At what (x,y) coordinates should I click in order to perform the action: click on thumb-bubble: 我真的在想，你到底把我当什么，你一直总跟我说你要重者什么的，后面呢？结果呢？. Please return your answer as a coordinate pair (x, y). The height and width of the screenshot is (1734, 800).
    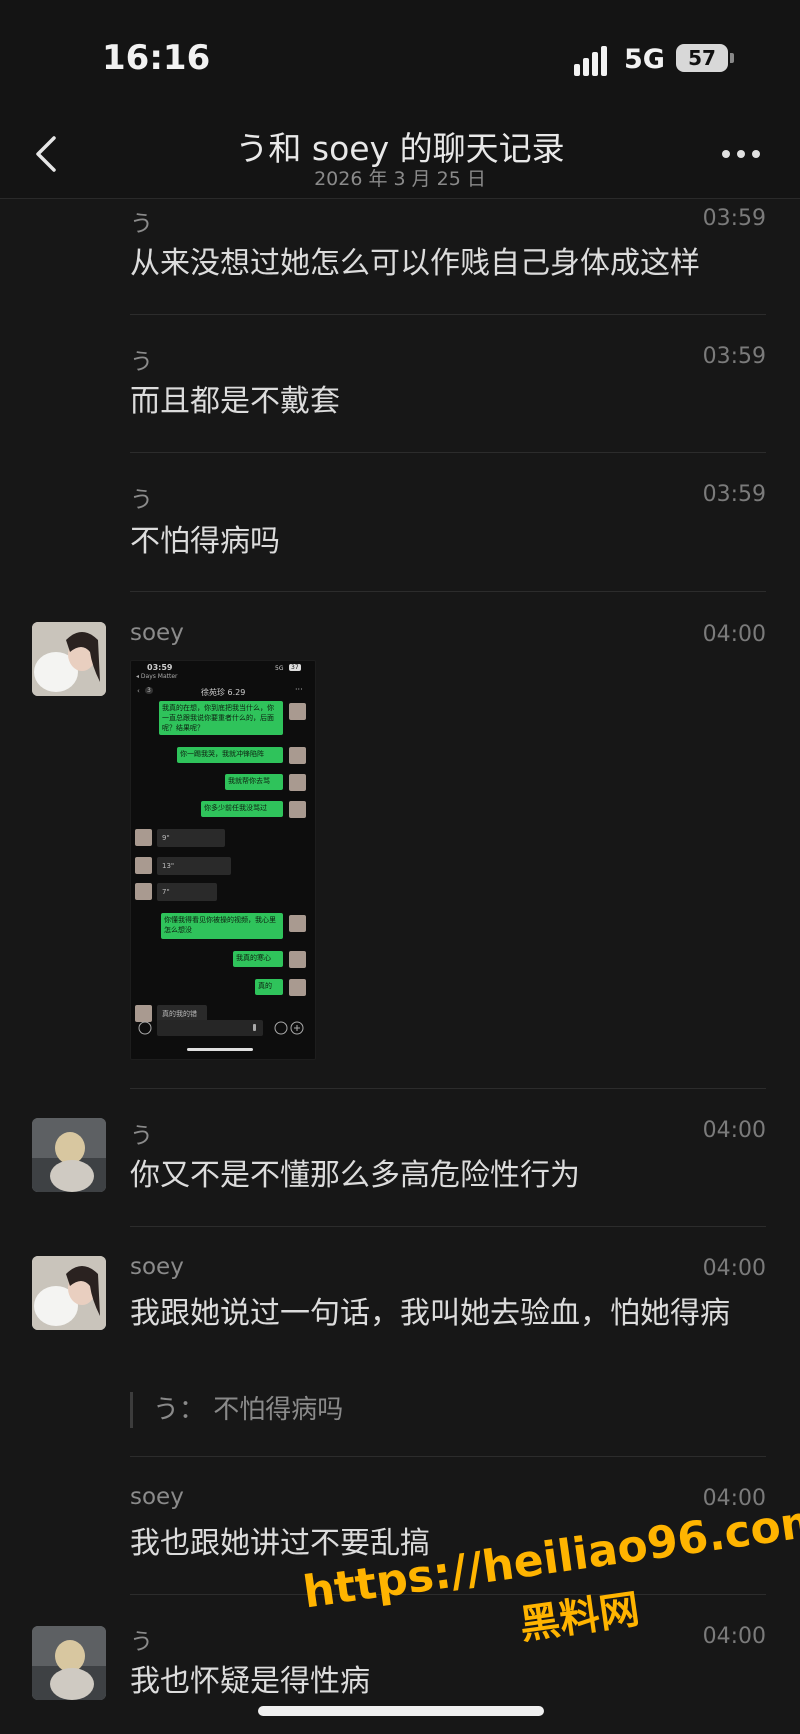
    Looking at the image, I should click on (221, 718).